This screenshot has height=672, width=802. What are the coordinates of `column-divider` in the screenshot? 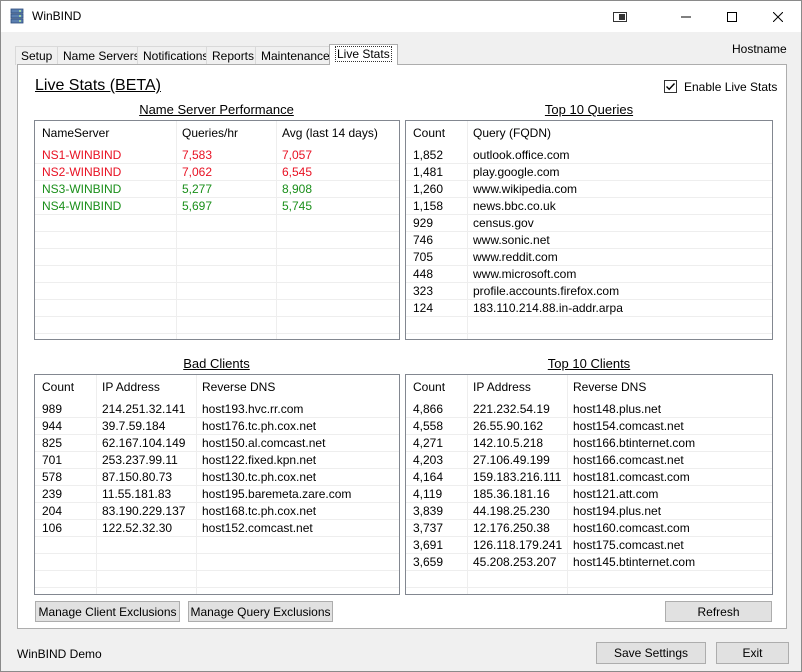 It's located at (196, 484).